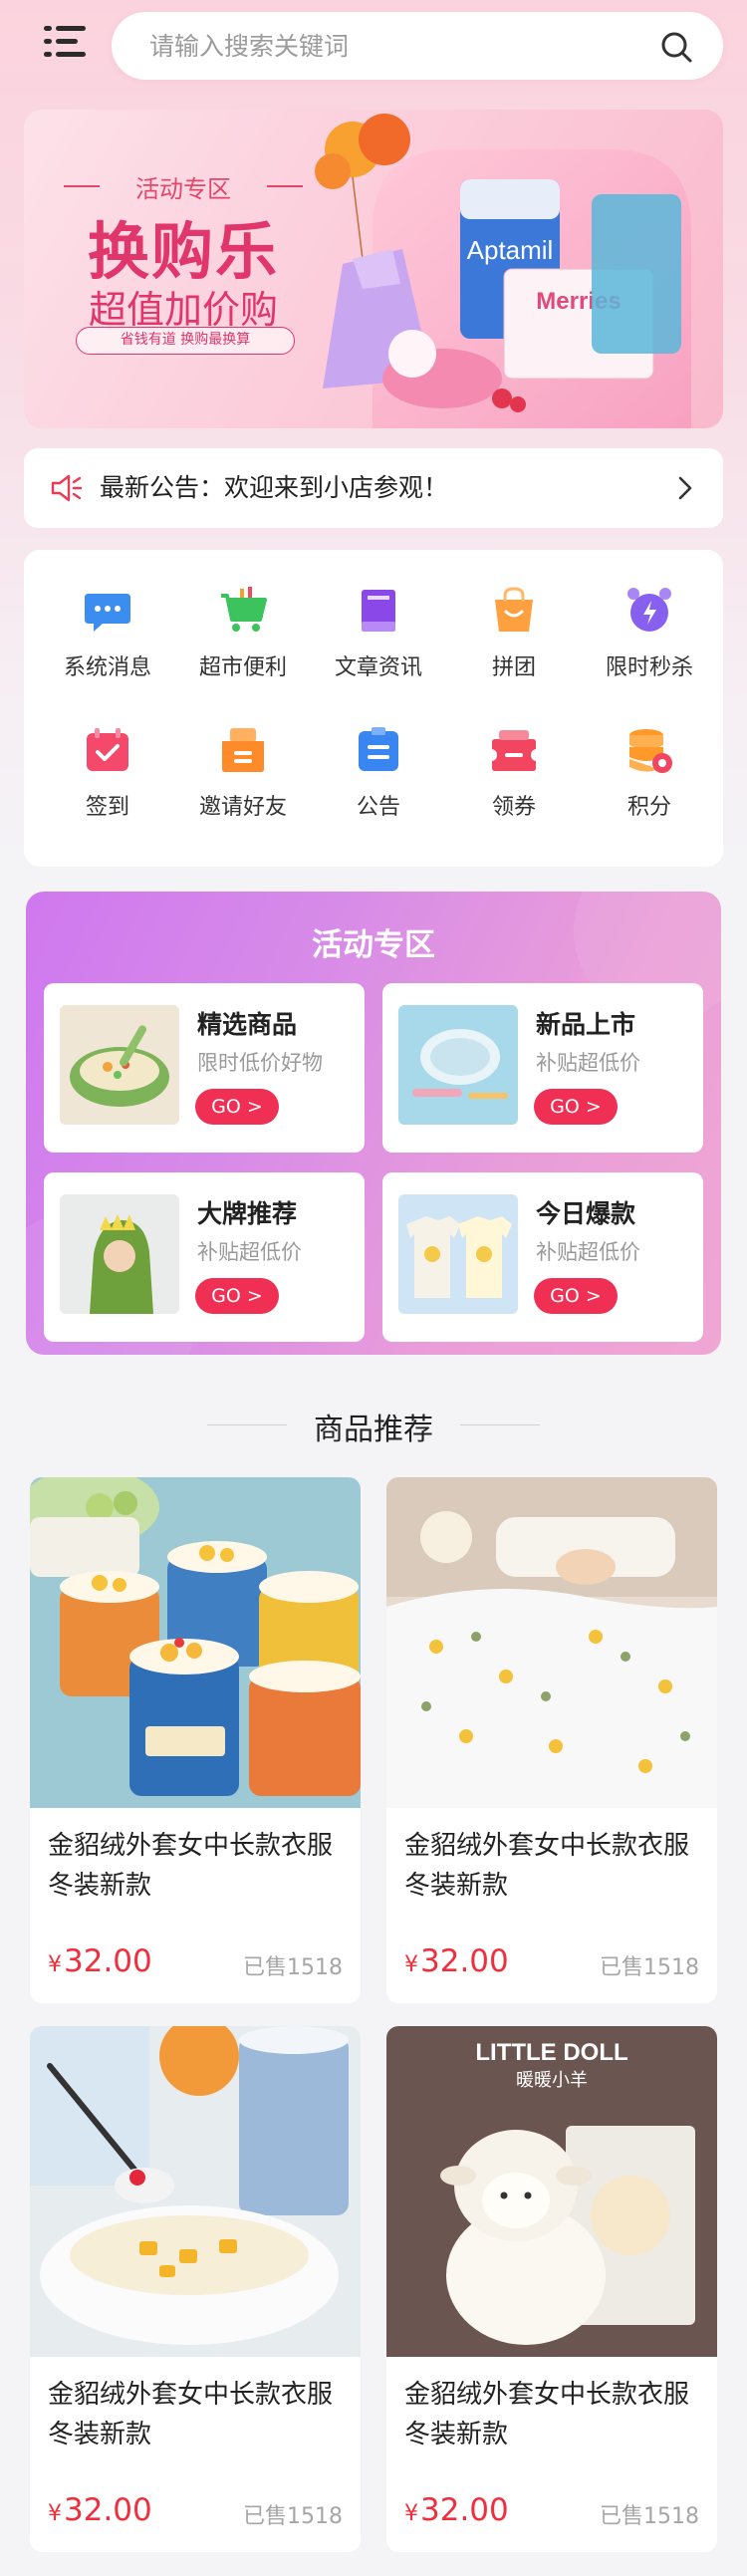  What do you see at coordinates (108, 613) in the screenshot?
I see `message-icon` at bounding box center [108, 613].